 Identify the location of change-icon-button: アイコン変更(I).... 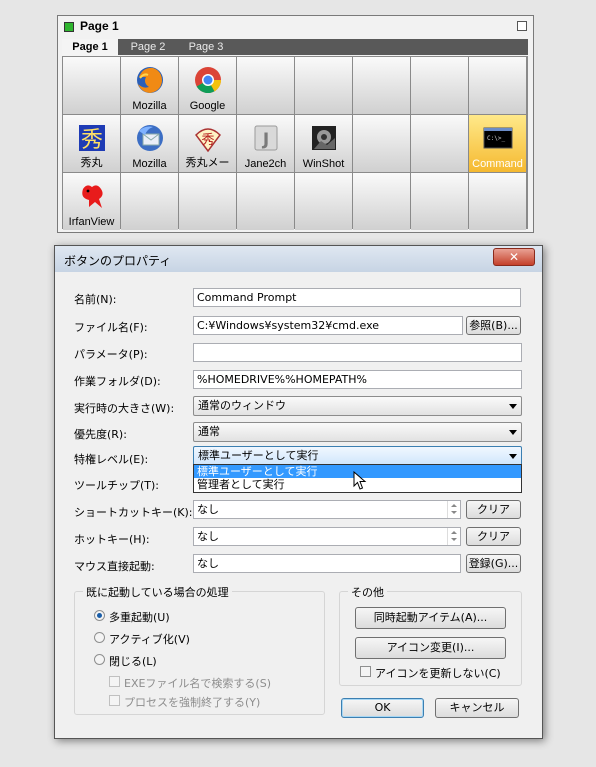
(430, 648).